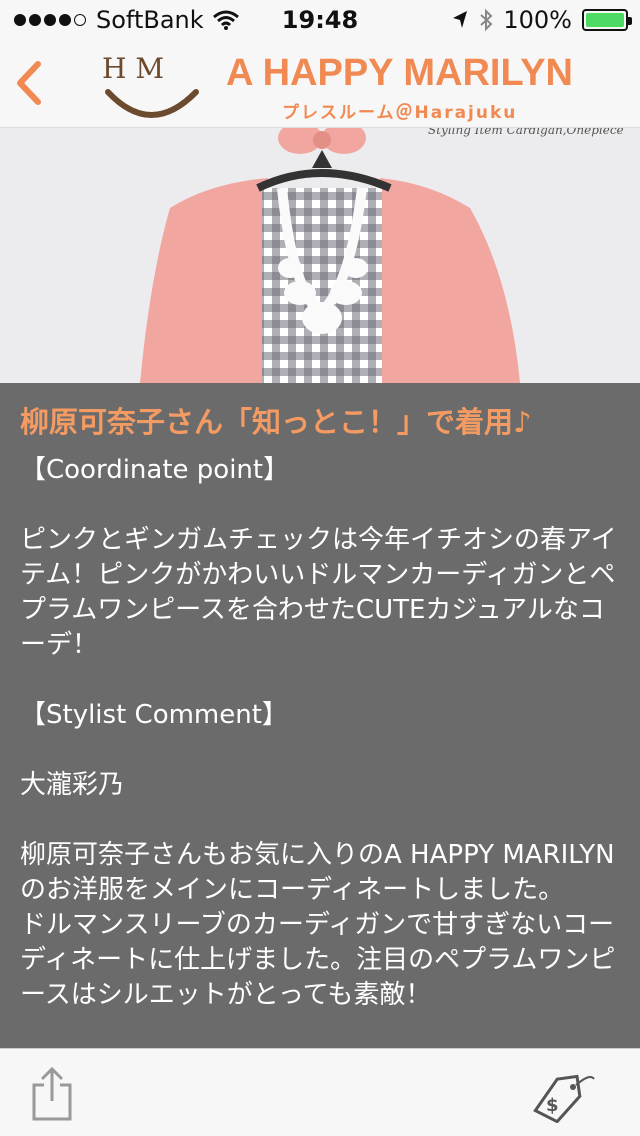  I want to click on battery-fill, so click(605, 20).